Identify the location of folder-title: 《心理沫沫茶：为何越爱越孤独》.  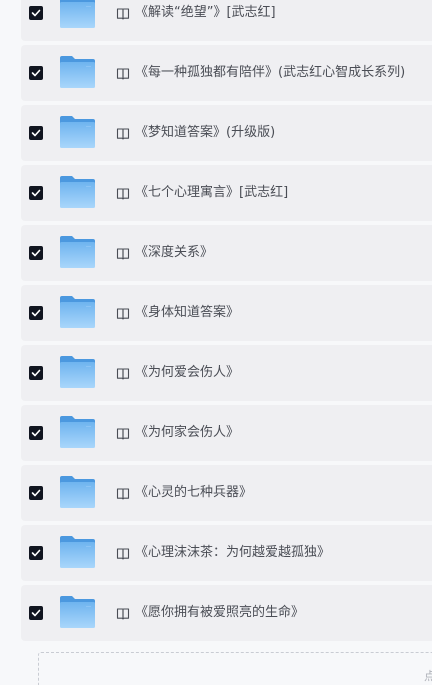
(232, 553).